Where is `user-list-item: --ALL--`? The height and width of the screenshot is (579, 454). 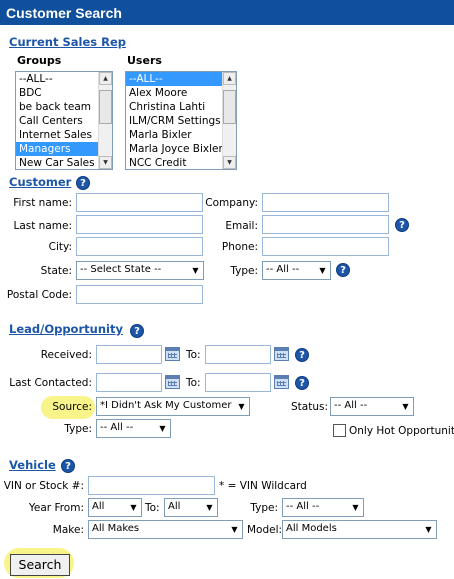
user-list-item: --ALL-- is located at coordinates (181, 79).